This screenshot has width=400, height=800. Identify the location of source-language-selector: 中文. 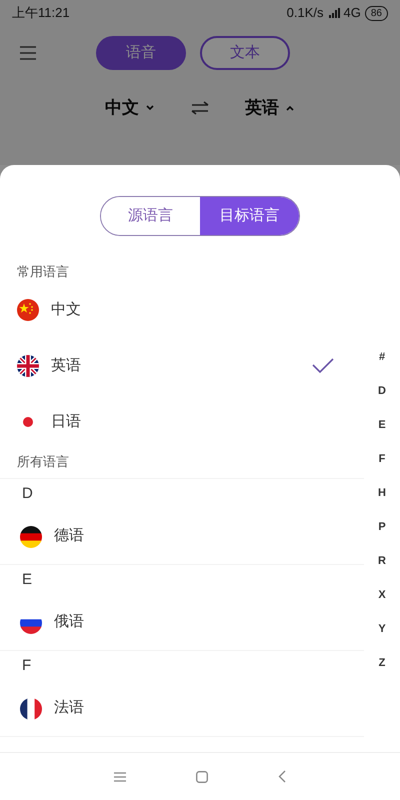
(130, 108).